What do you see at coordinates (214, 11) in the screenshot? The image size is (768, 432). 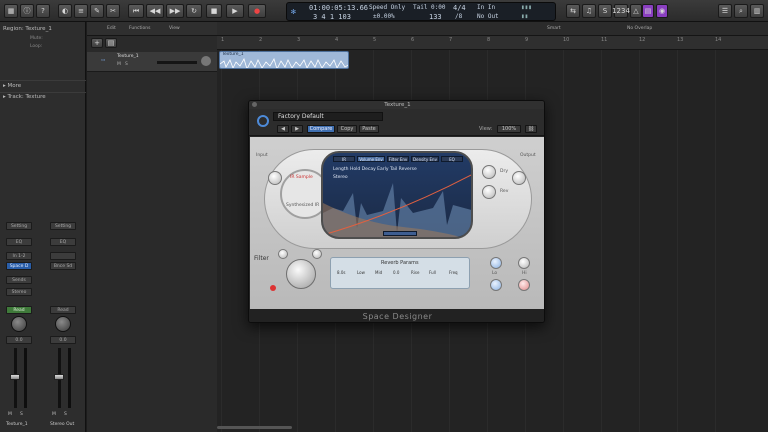 I see `stop-button: ■` at bounding box center [214, 11].